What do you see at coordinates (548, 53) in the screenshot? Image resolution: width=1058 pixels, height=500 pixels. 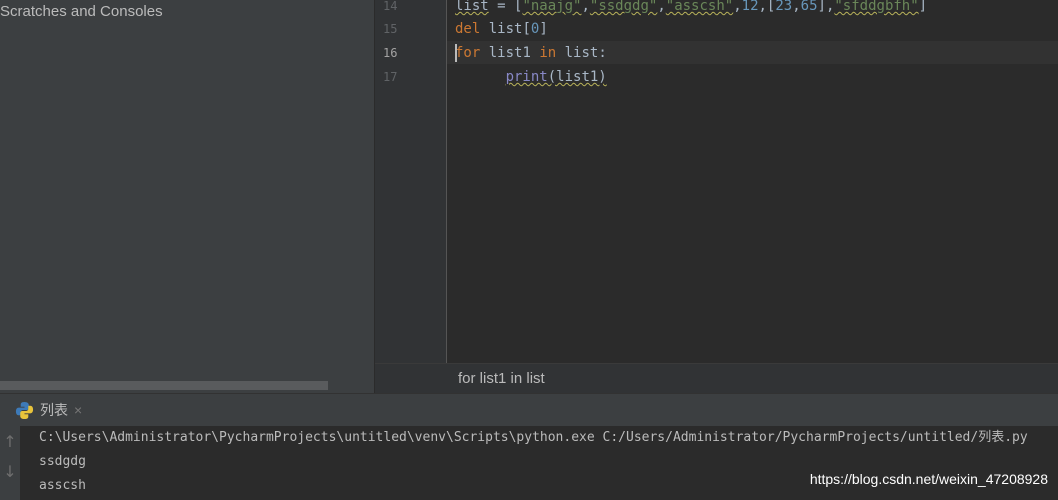 I see `token: in` at bounding box center [548, 53].